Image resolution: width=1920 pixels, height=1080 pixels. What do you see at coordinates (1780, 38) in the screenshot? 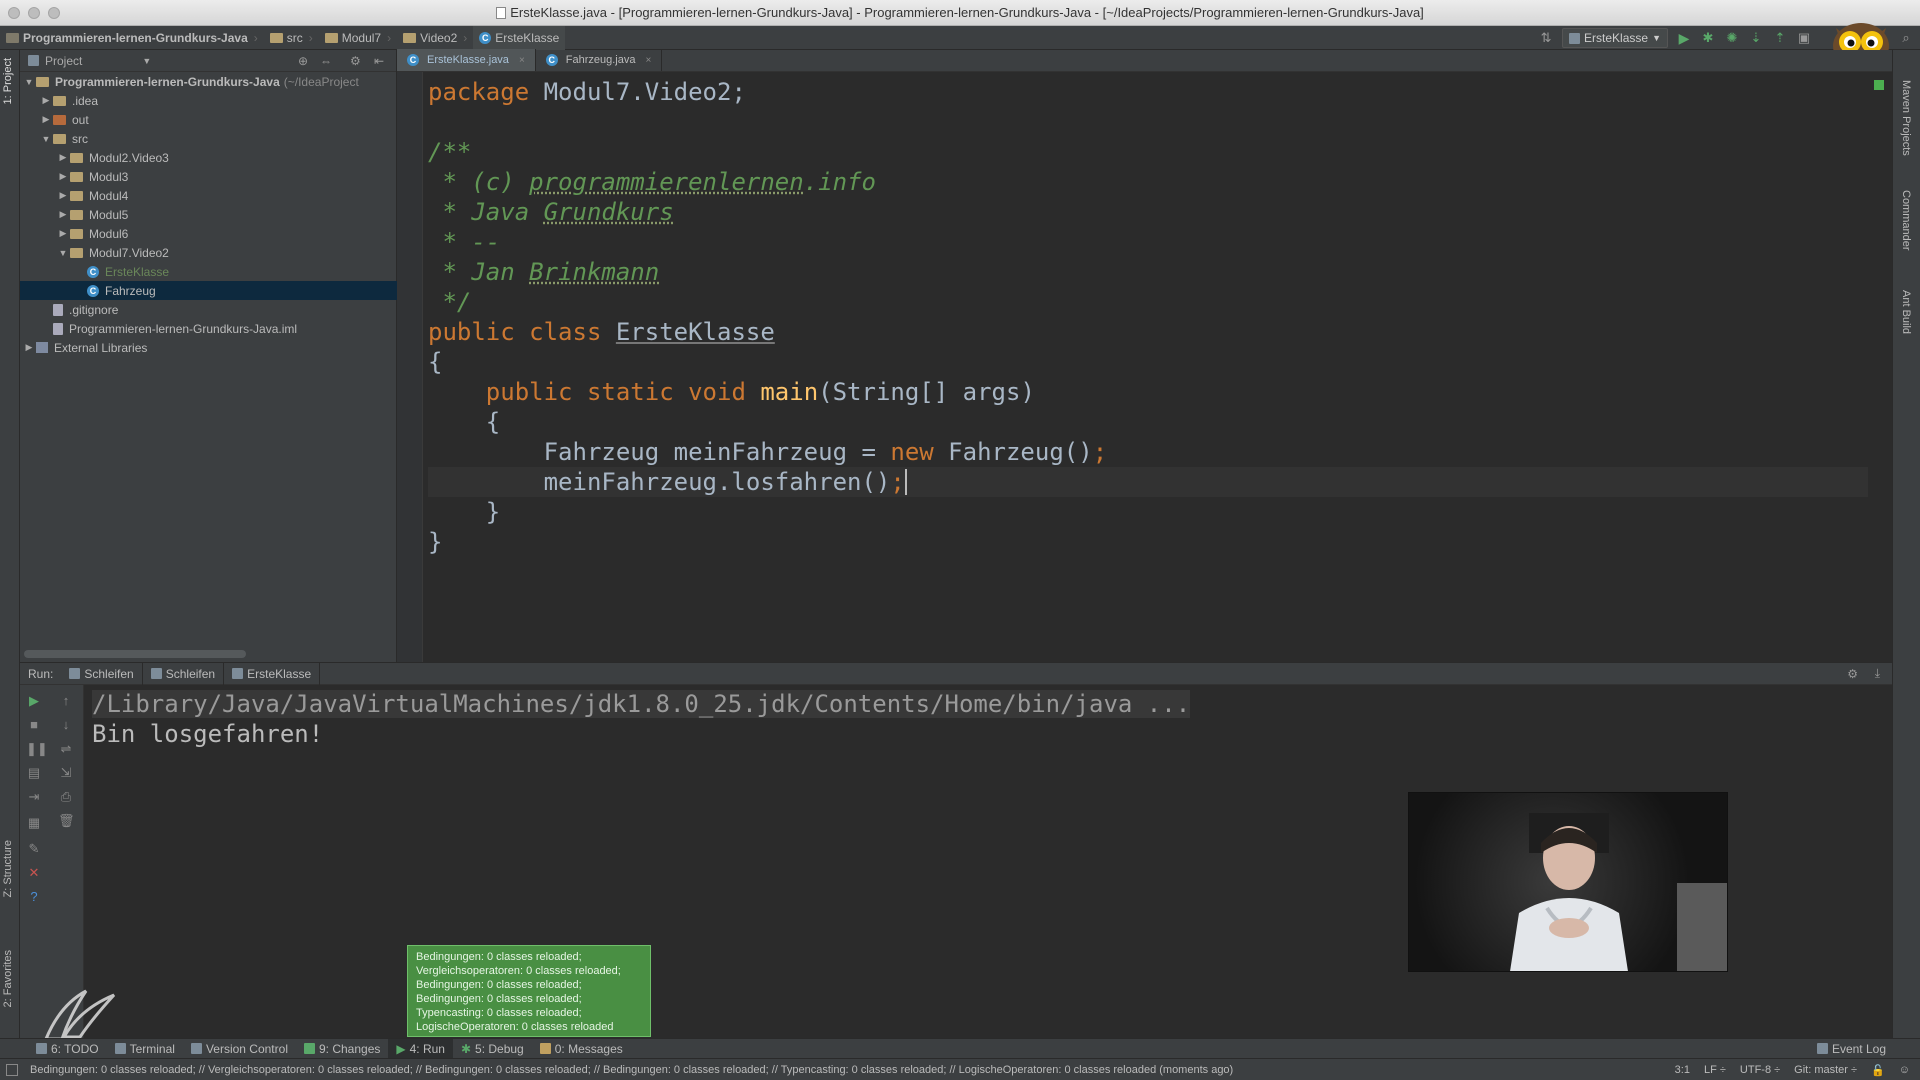
I see `vcs-commit-icon: ⇡` at bounding box center [1780, 38].